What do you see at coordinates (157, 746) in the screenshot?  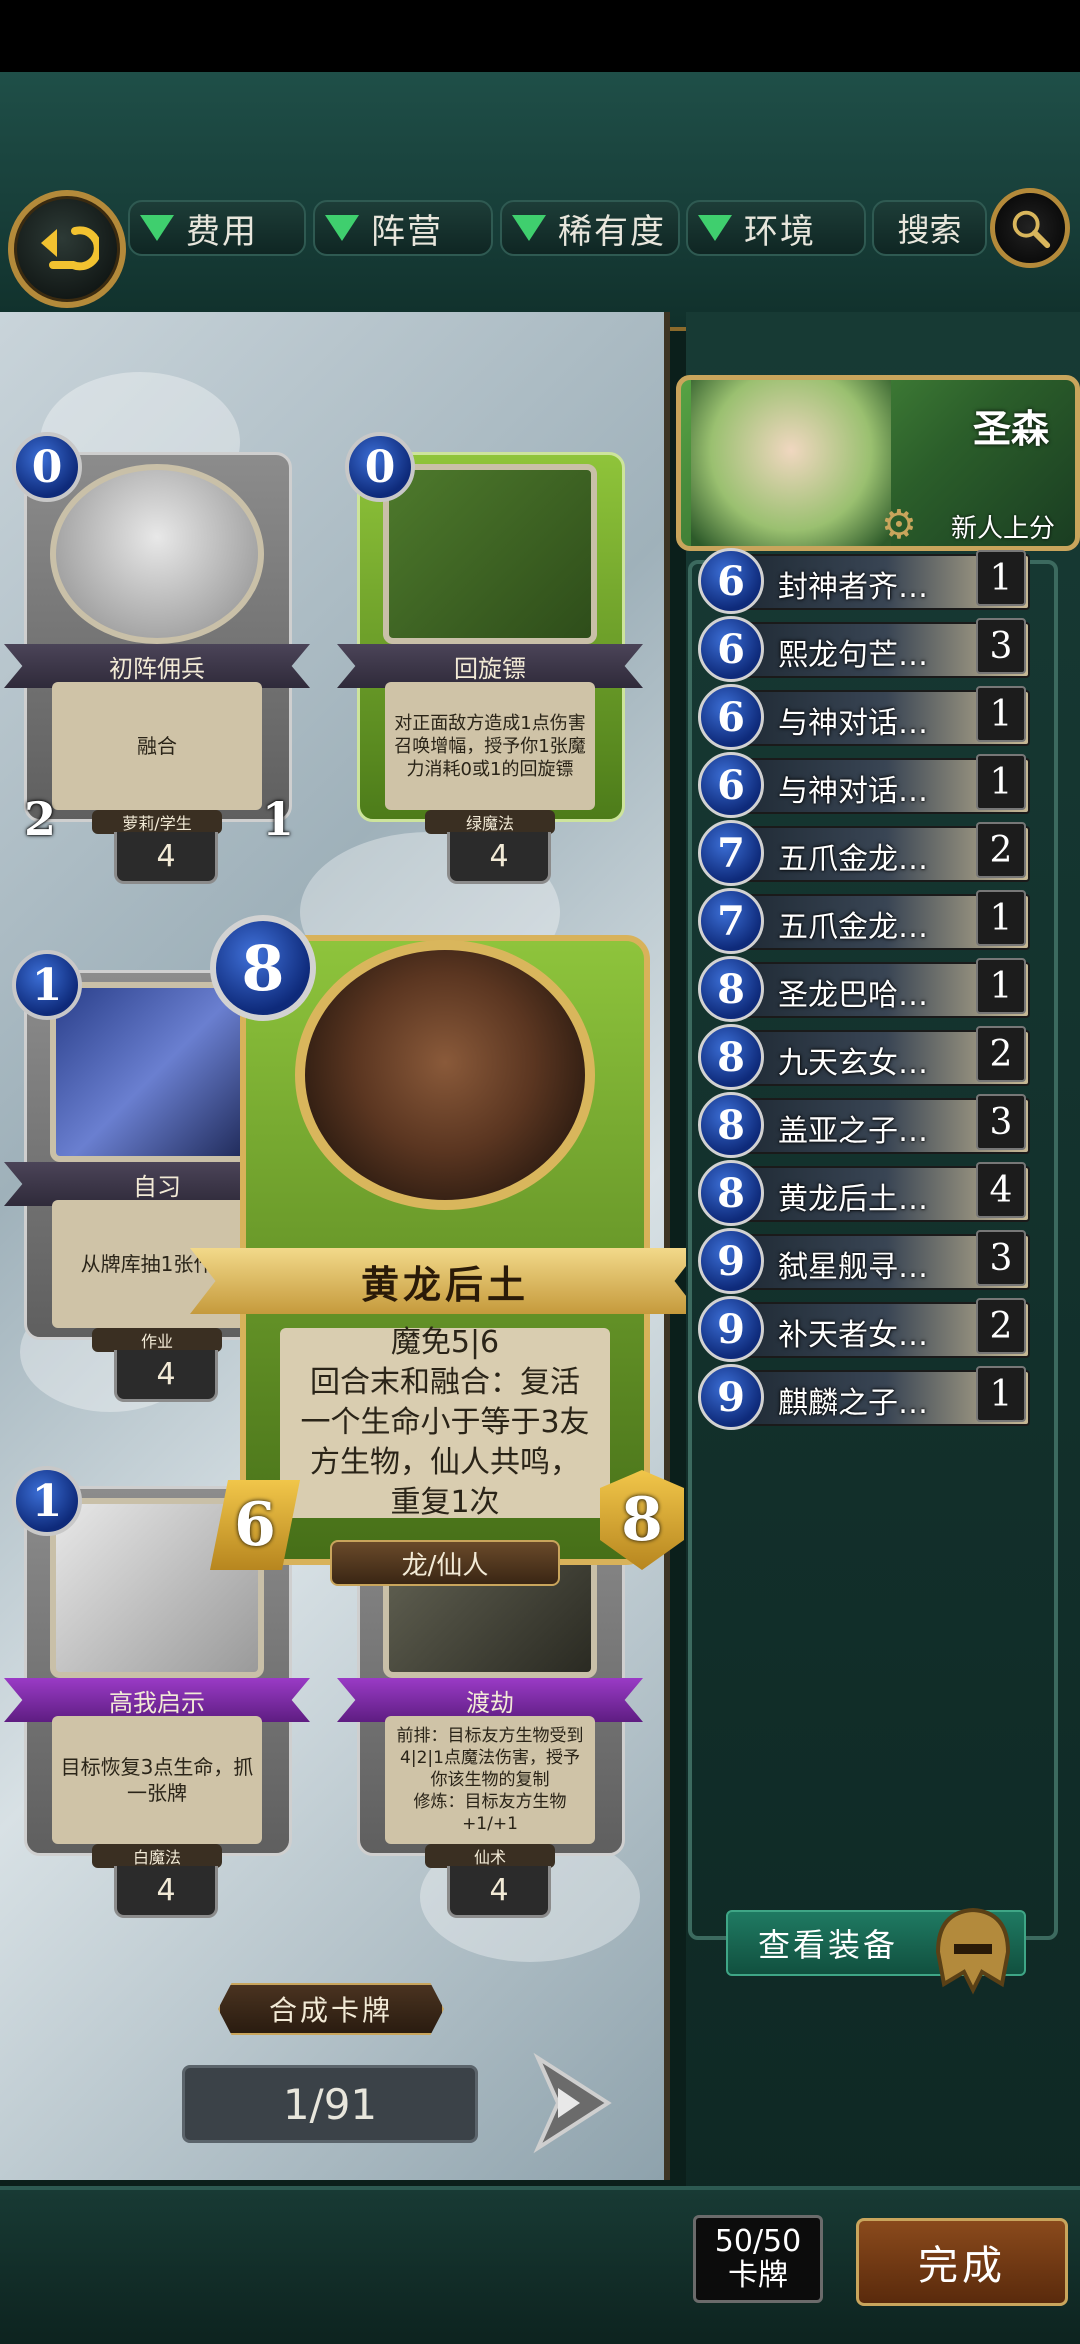 I see `card-description: 融合` at bounding box center [157, 746].